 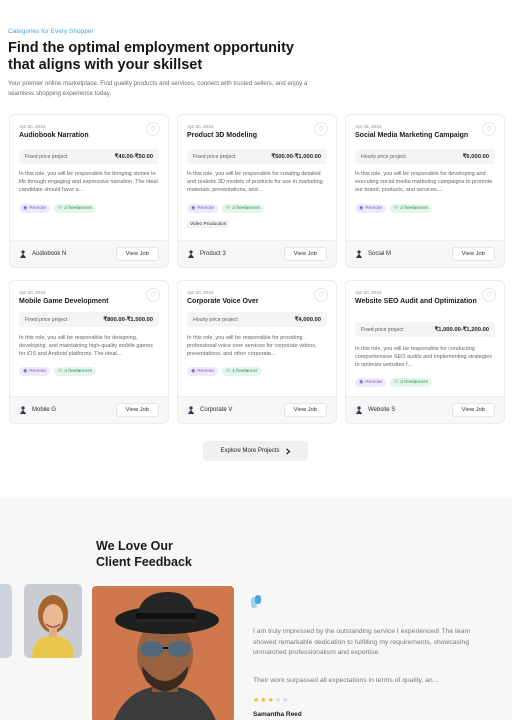 I want to click on company-name: Mobile G, so click(x=44, y=410).